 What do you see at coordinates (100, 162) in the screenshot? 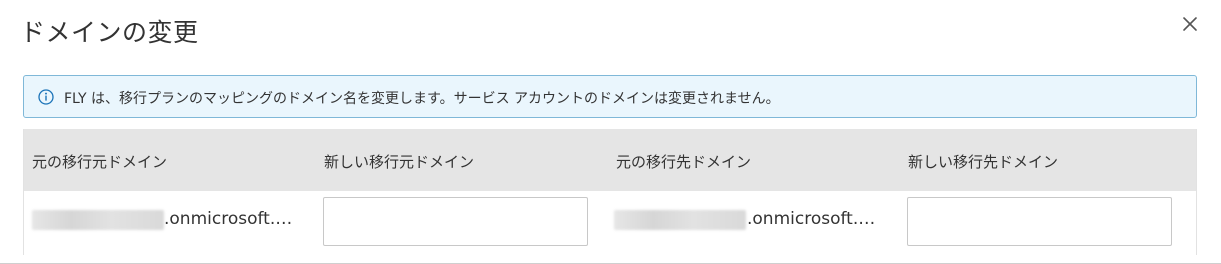
I see `column-header-original-source-domain: 元の移行元ドメイン` at bounding box center [100, 162].